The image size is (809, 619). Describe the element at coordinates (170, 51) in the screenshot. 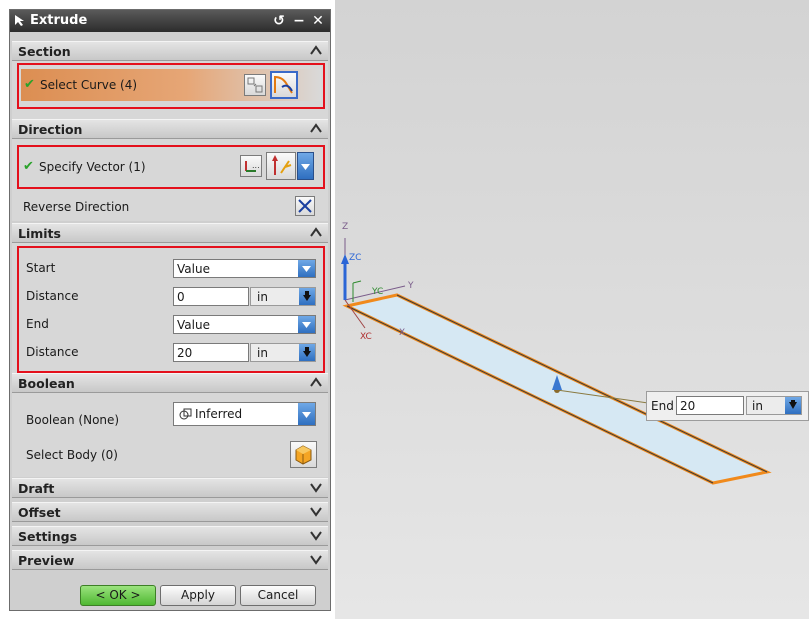

I see `section-group-header: Section` at that location.